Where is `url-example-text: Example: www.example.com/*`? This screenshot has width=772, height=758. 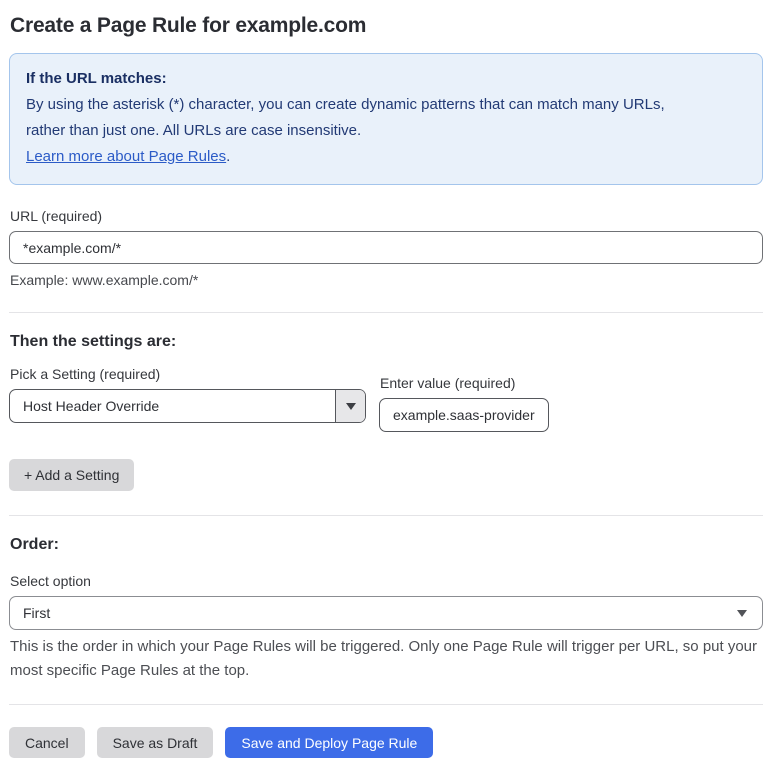
url-example-text: Example: www.example.com/* is located at coordinates (104, 280).